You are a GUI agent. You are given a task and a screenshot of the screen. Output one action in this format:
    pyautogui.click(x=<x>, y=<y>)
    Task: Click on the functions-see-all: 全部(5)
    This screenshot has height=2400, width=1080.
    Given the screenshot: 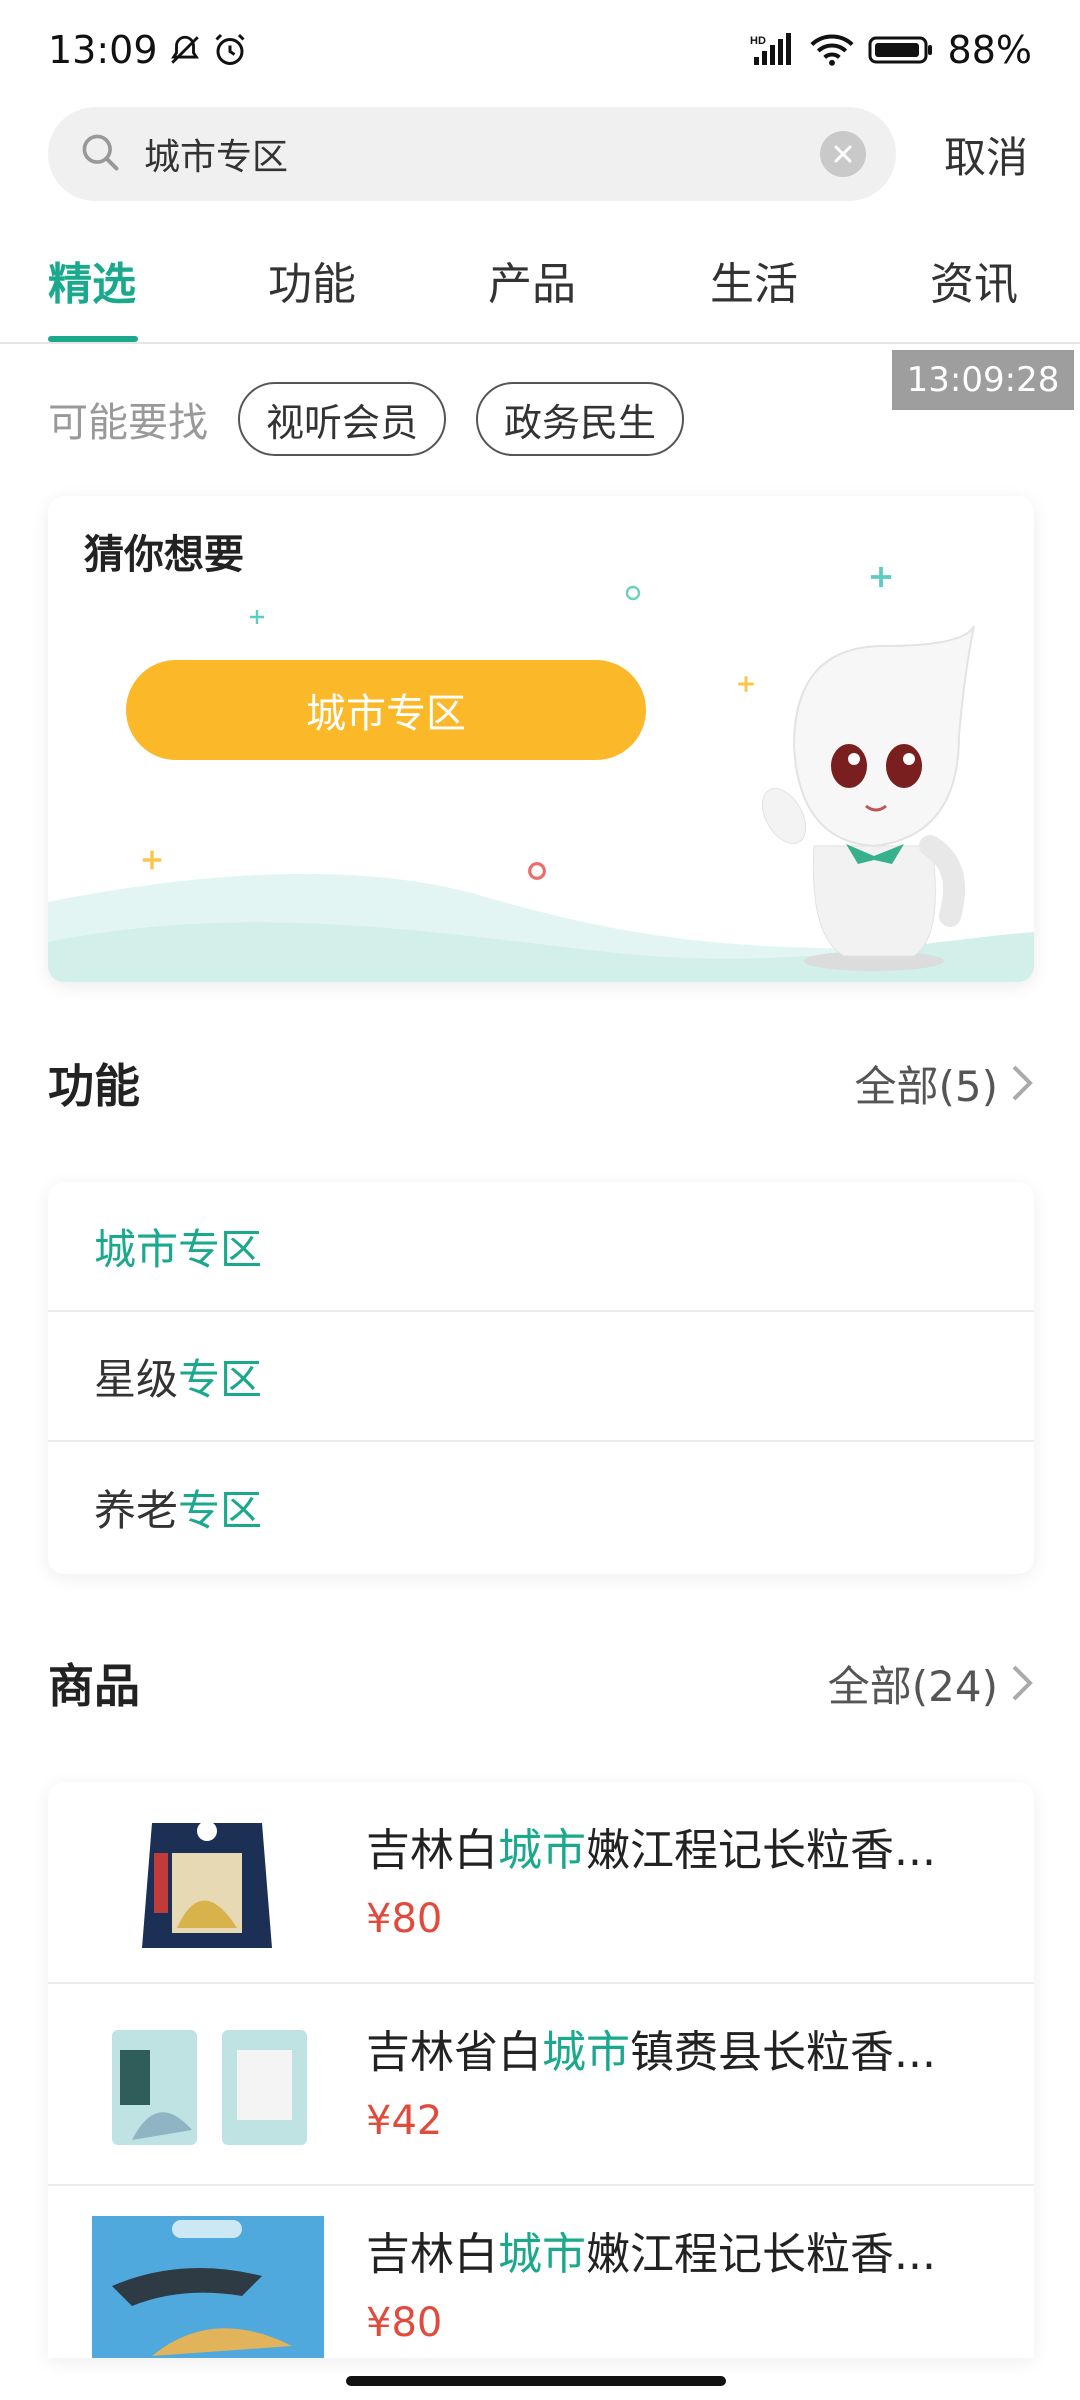 What is the action you would take?
    pyautogui.click(x=945, y=1083)
    